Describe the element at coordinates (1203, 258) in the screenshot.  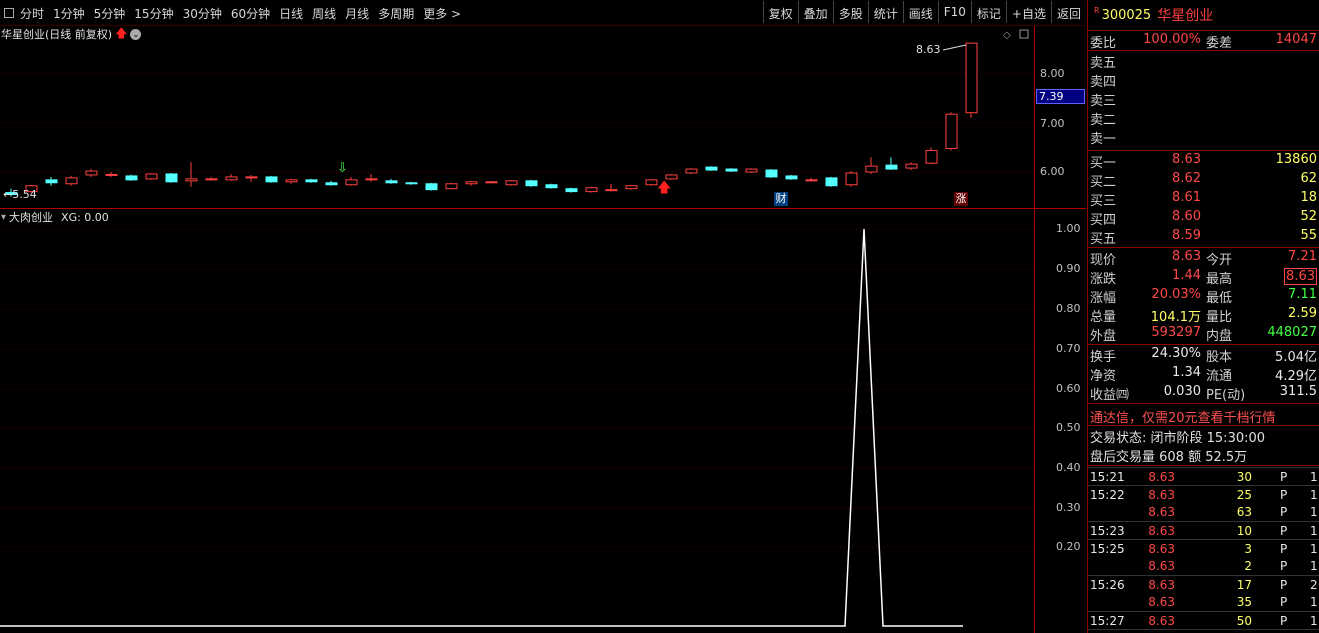
I see `quote-row-0: 现价 8.63 今开 7.21` at that location.